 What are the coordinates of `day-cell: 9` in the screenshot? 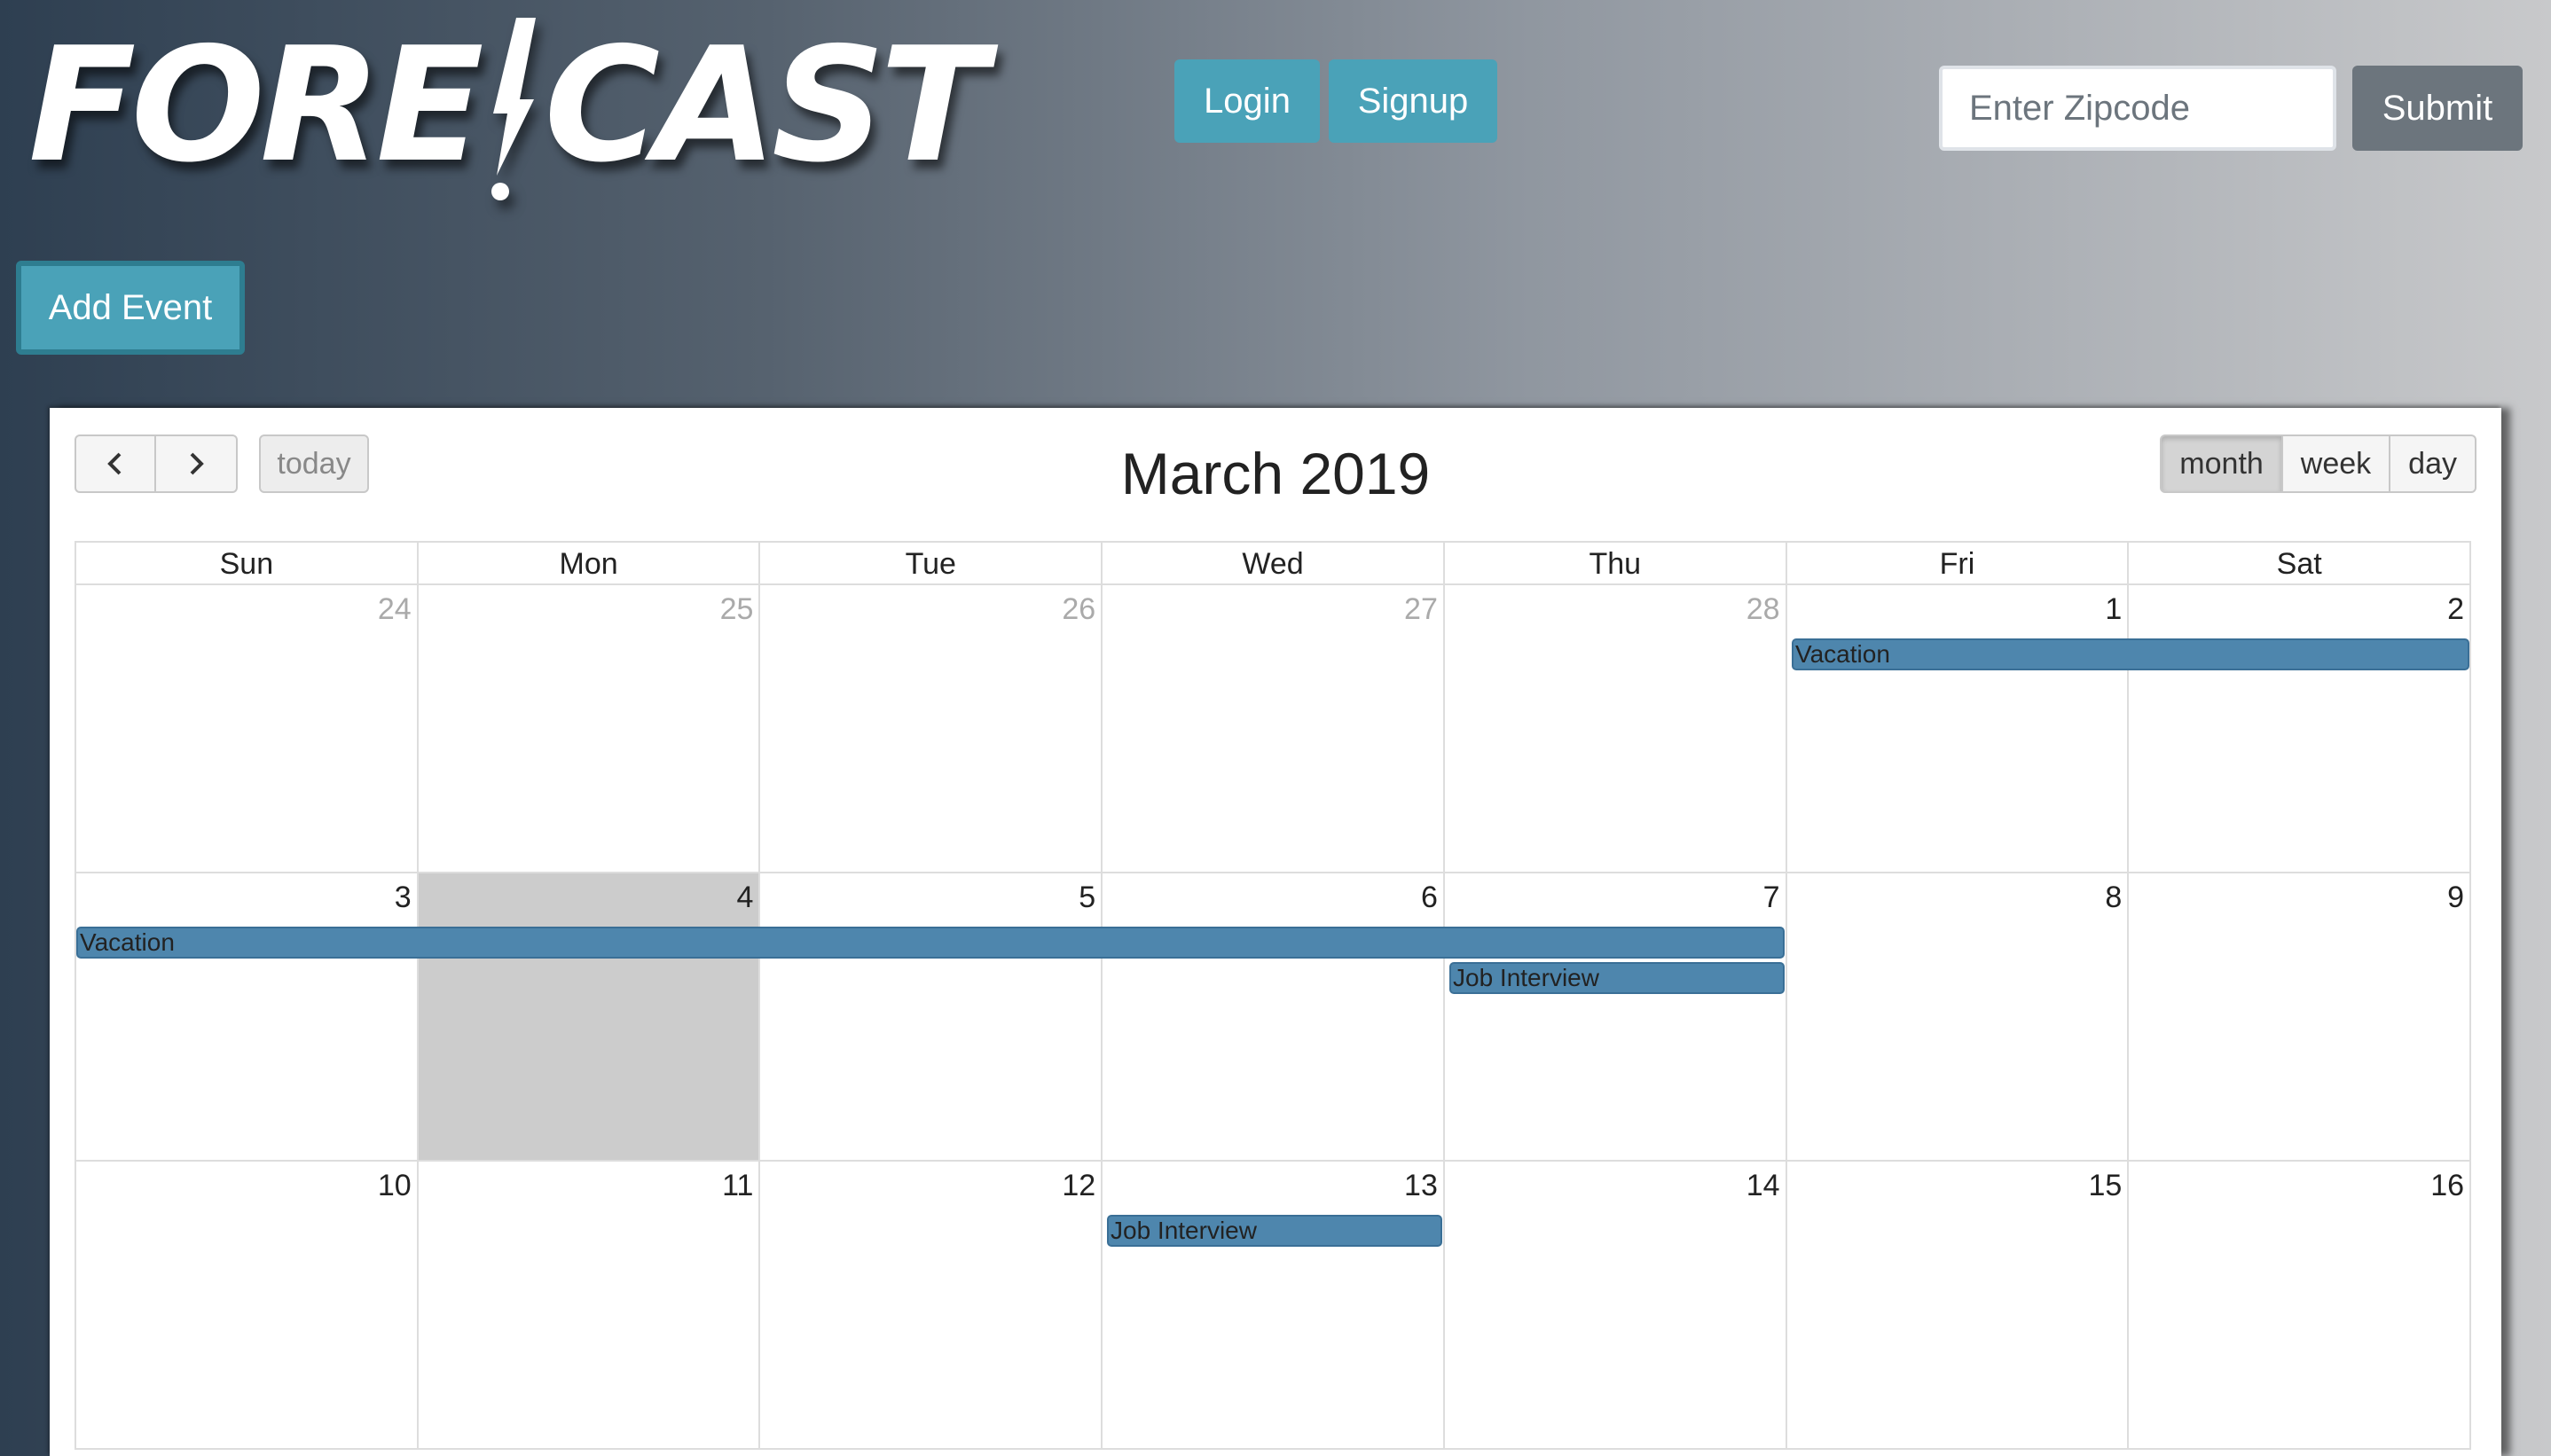 It's located at (2298, 1016).